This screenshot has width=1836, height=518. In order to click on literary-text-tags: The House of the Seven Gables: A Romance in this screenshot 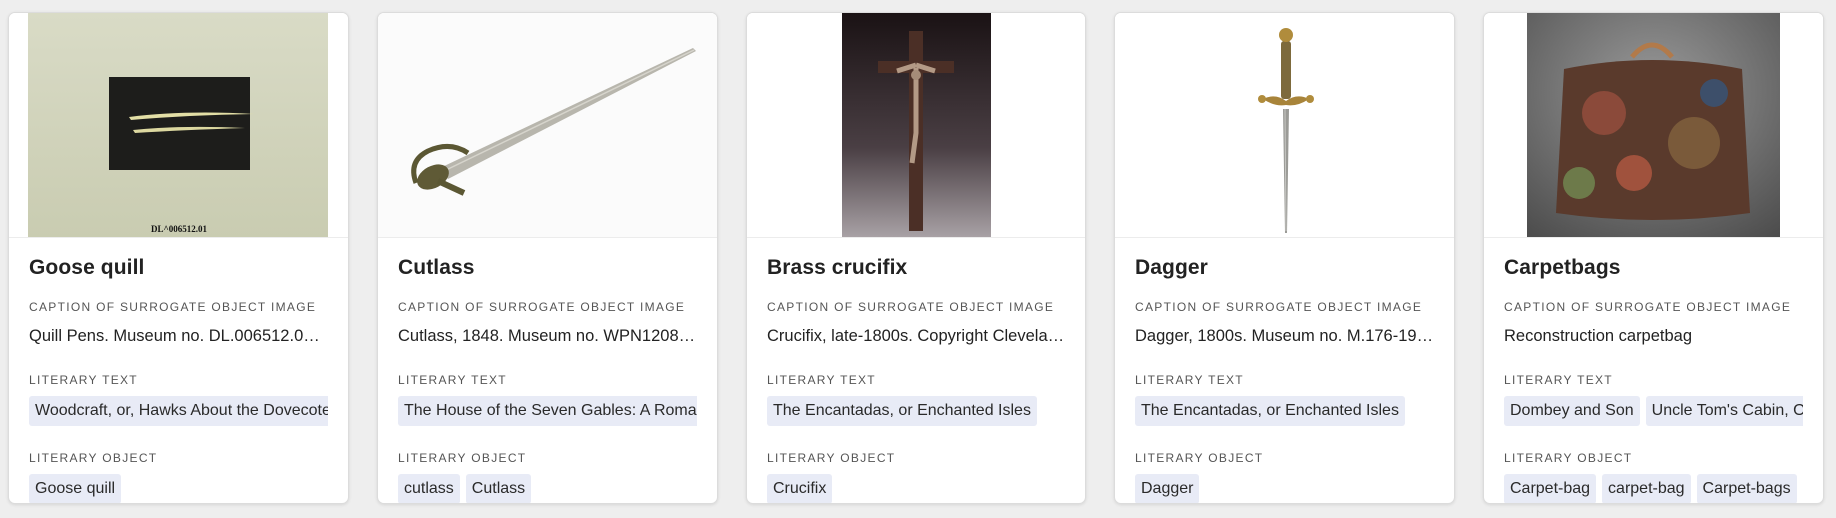, I will do `click(547, 411)`.